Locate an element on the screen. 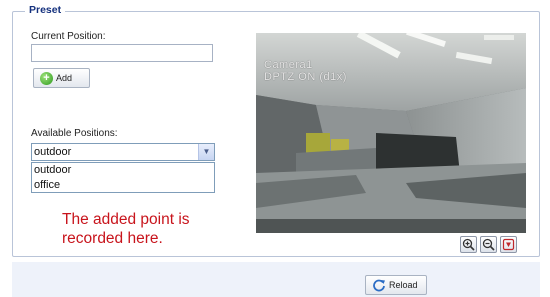 The width and height of the screenshot is (550, 297). camera-status-overlay: DPTZ ON (d1x) is located at coordinates (305, 77).